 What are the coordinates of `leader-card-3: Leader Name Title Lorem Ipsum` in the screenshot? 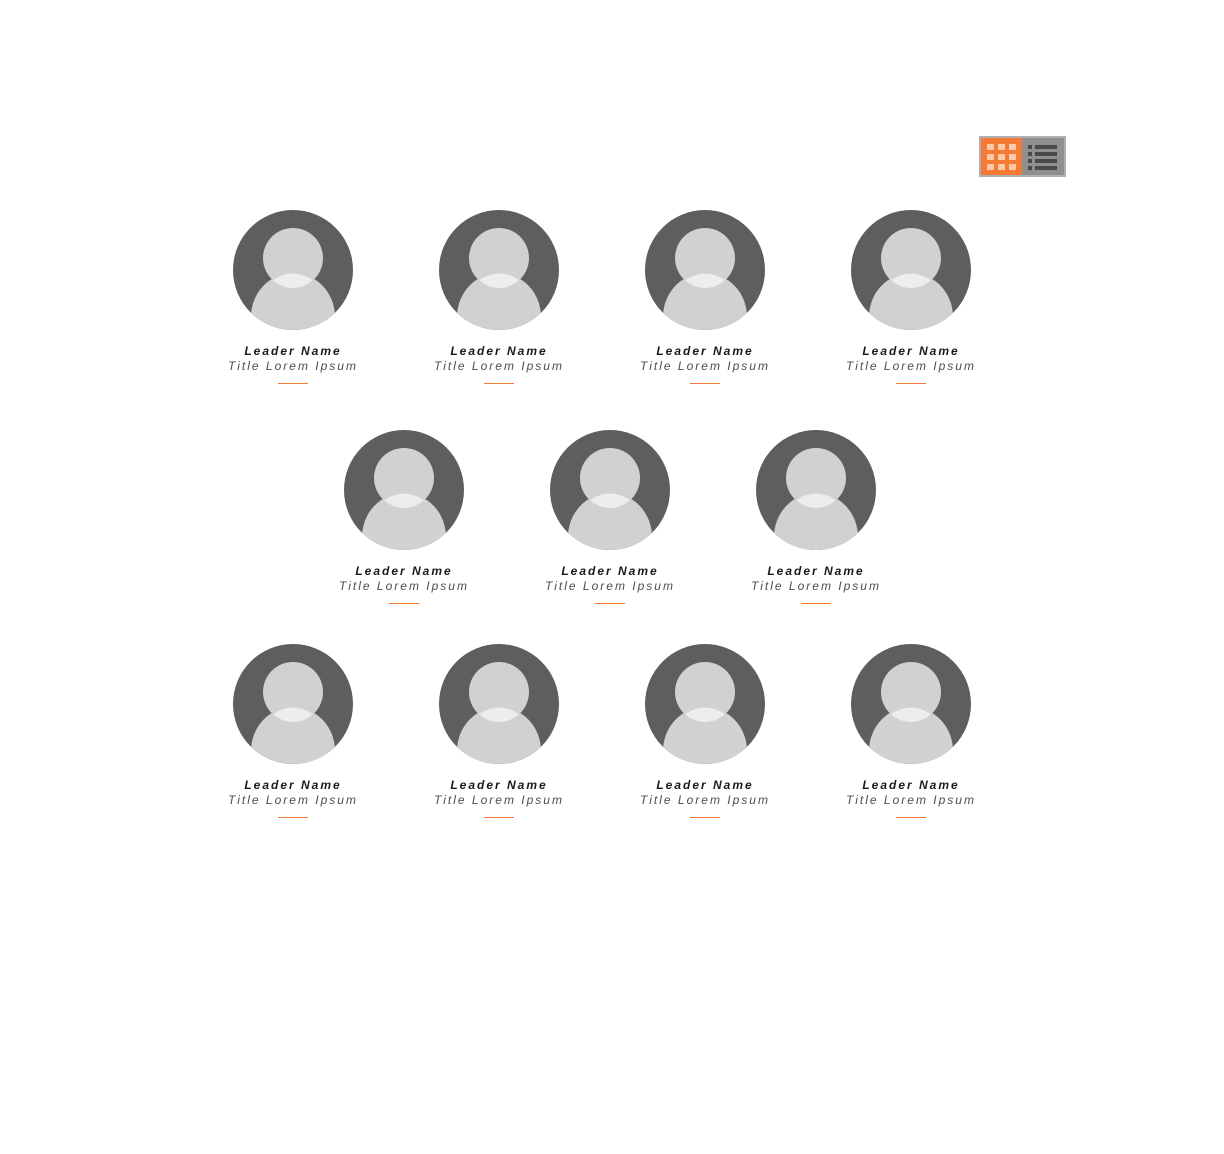 It's located at (705, 296).